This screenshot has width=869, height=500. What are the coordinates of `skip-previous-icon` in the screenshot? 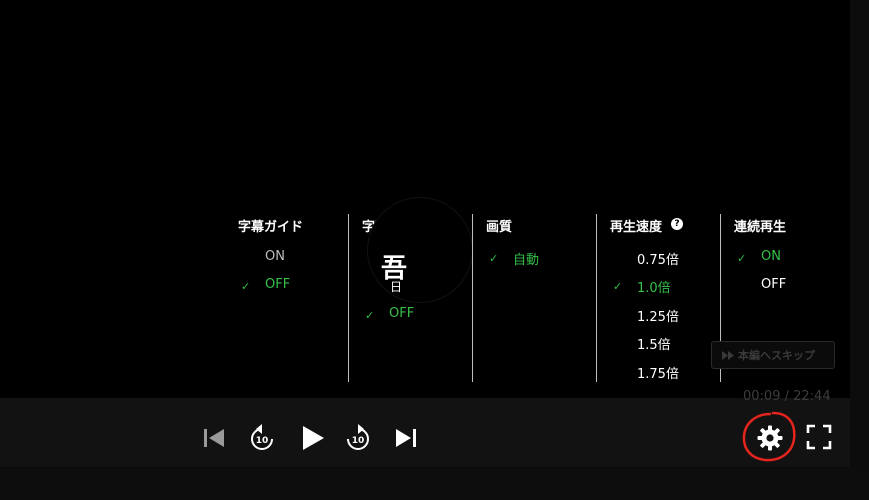 It's located at (214, 438).